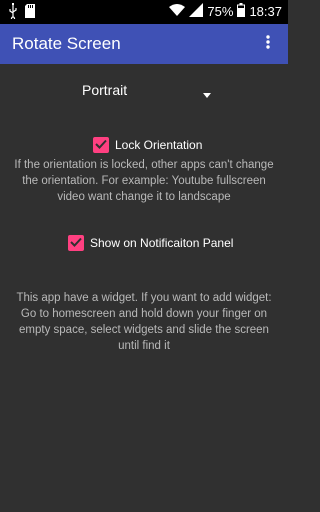  What do you see at coordinates (66, 43) in the screenshot?
I see `app-title: Rotate Screen` at bounding box center [66, 43].